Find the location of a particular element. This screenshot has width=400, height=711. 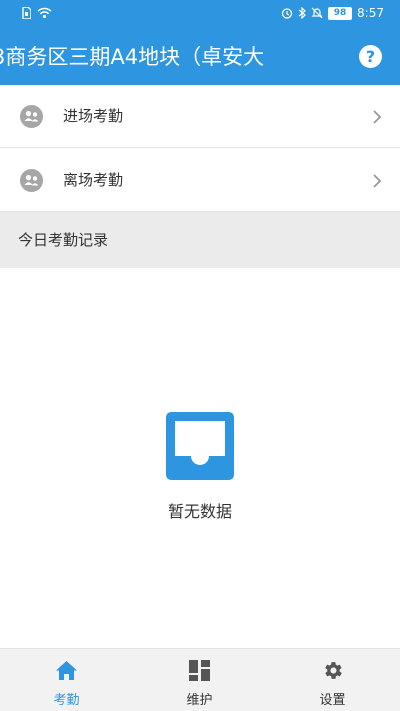

section-title: 今日考勤记录 is located at coordinates (63, 240).